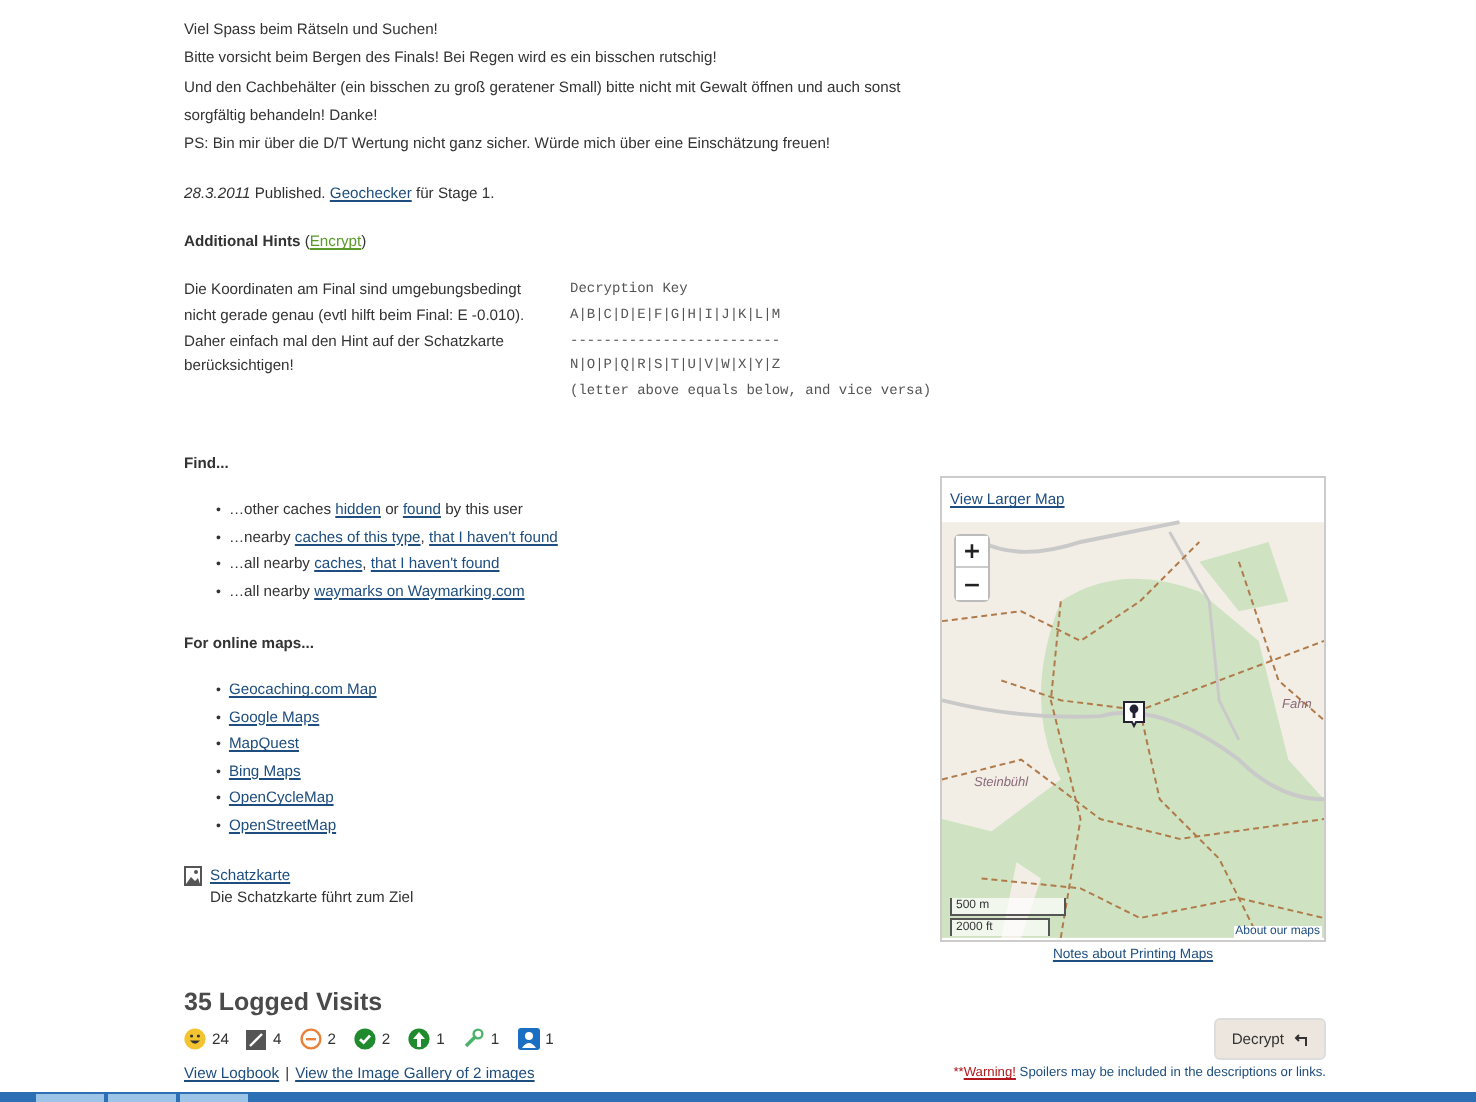 This screenshot has height=1102, width=1476. Describe the element at coordinates (972, 552) in the screenshot. I see `zoom-in-button: +` at that location.